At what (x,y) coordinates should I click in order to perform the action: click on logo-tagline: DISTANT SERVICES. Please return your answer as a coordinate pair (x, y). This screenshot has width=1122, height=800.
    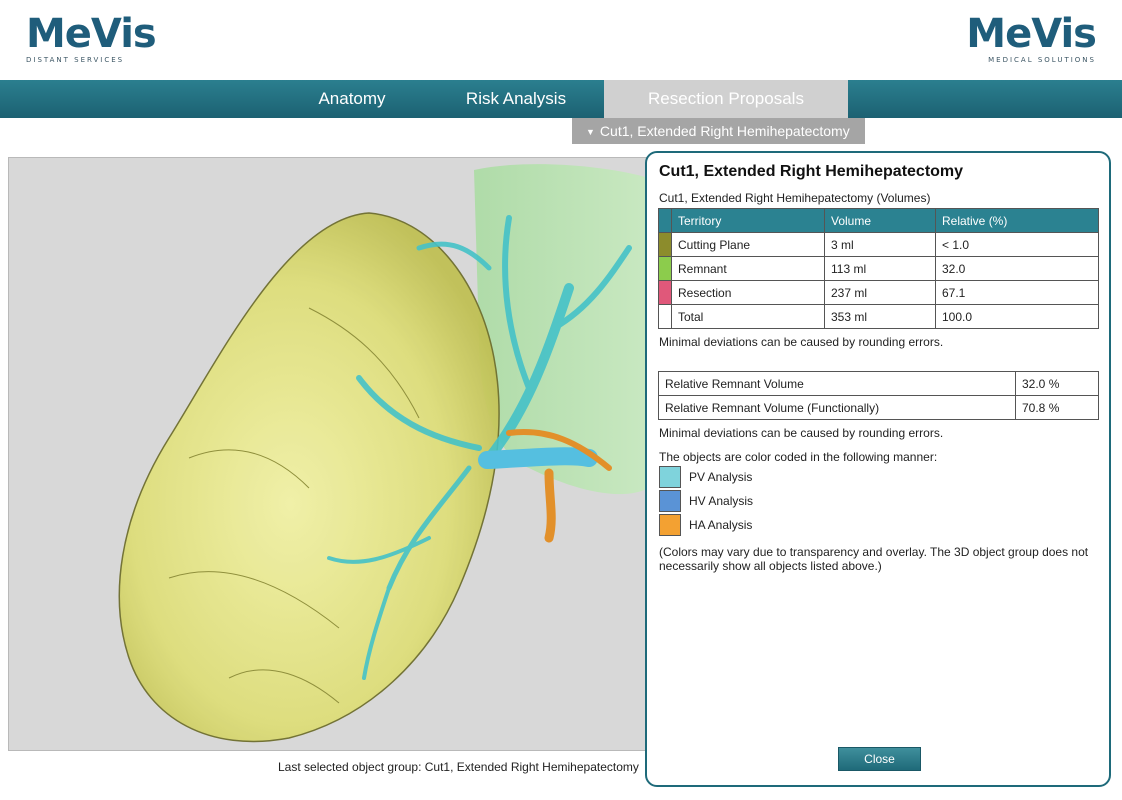
    Looking at the image, I should click on (75, 60).